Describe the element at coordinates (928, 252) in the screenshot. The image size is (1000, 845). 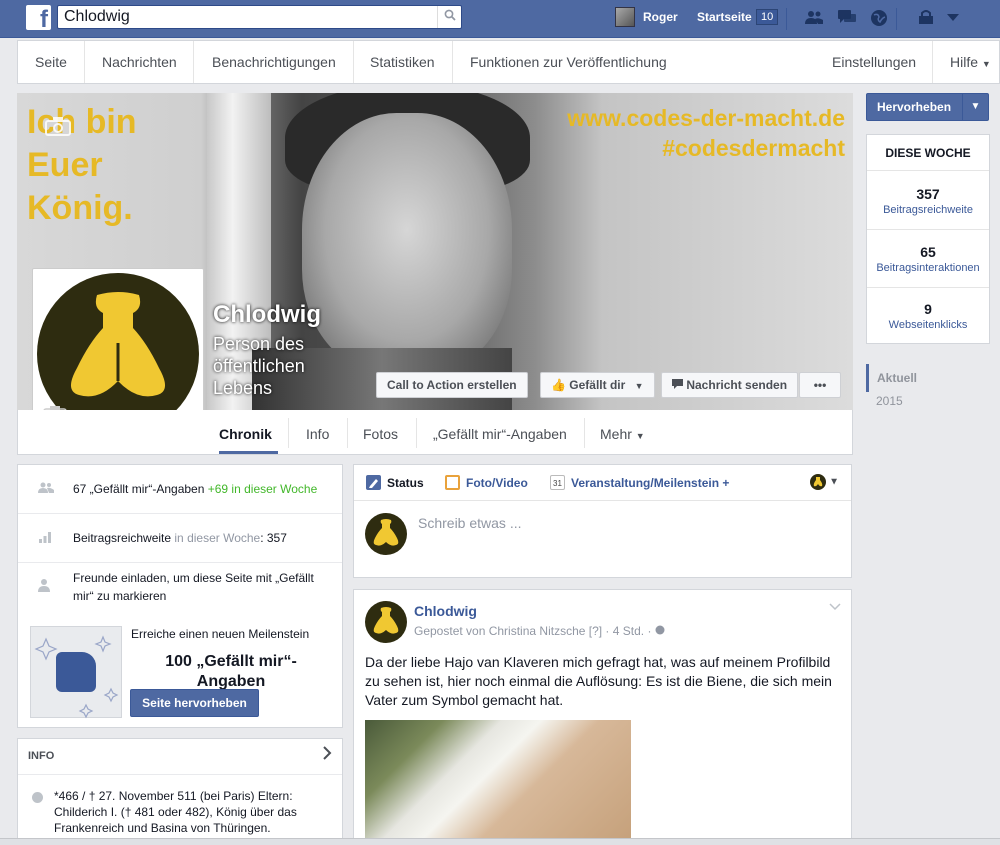
I see `stat-value: 65` at that location.